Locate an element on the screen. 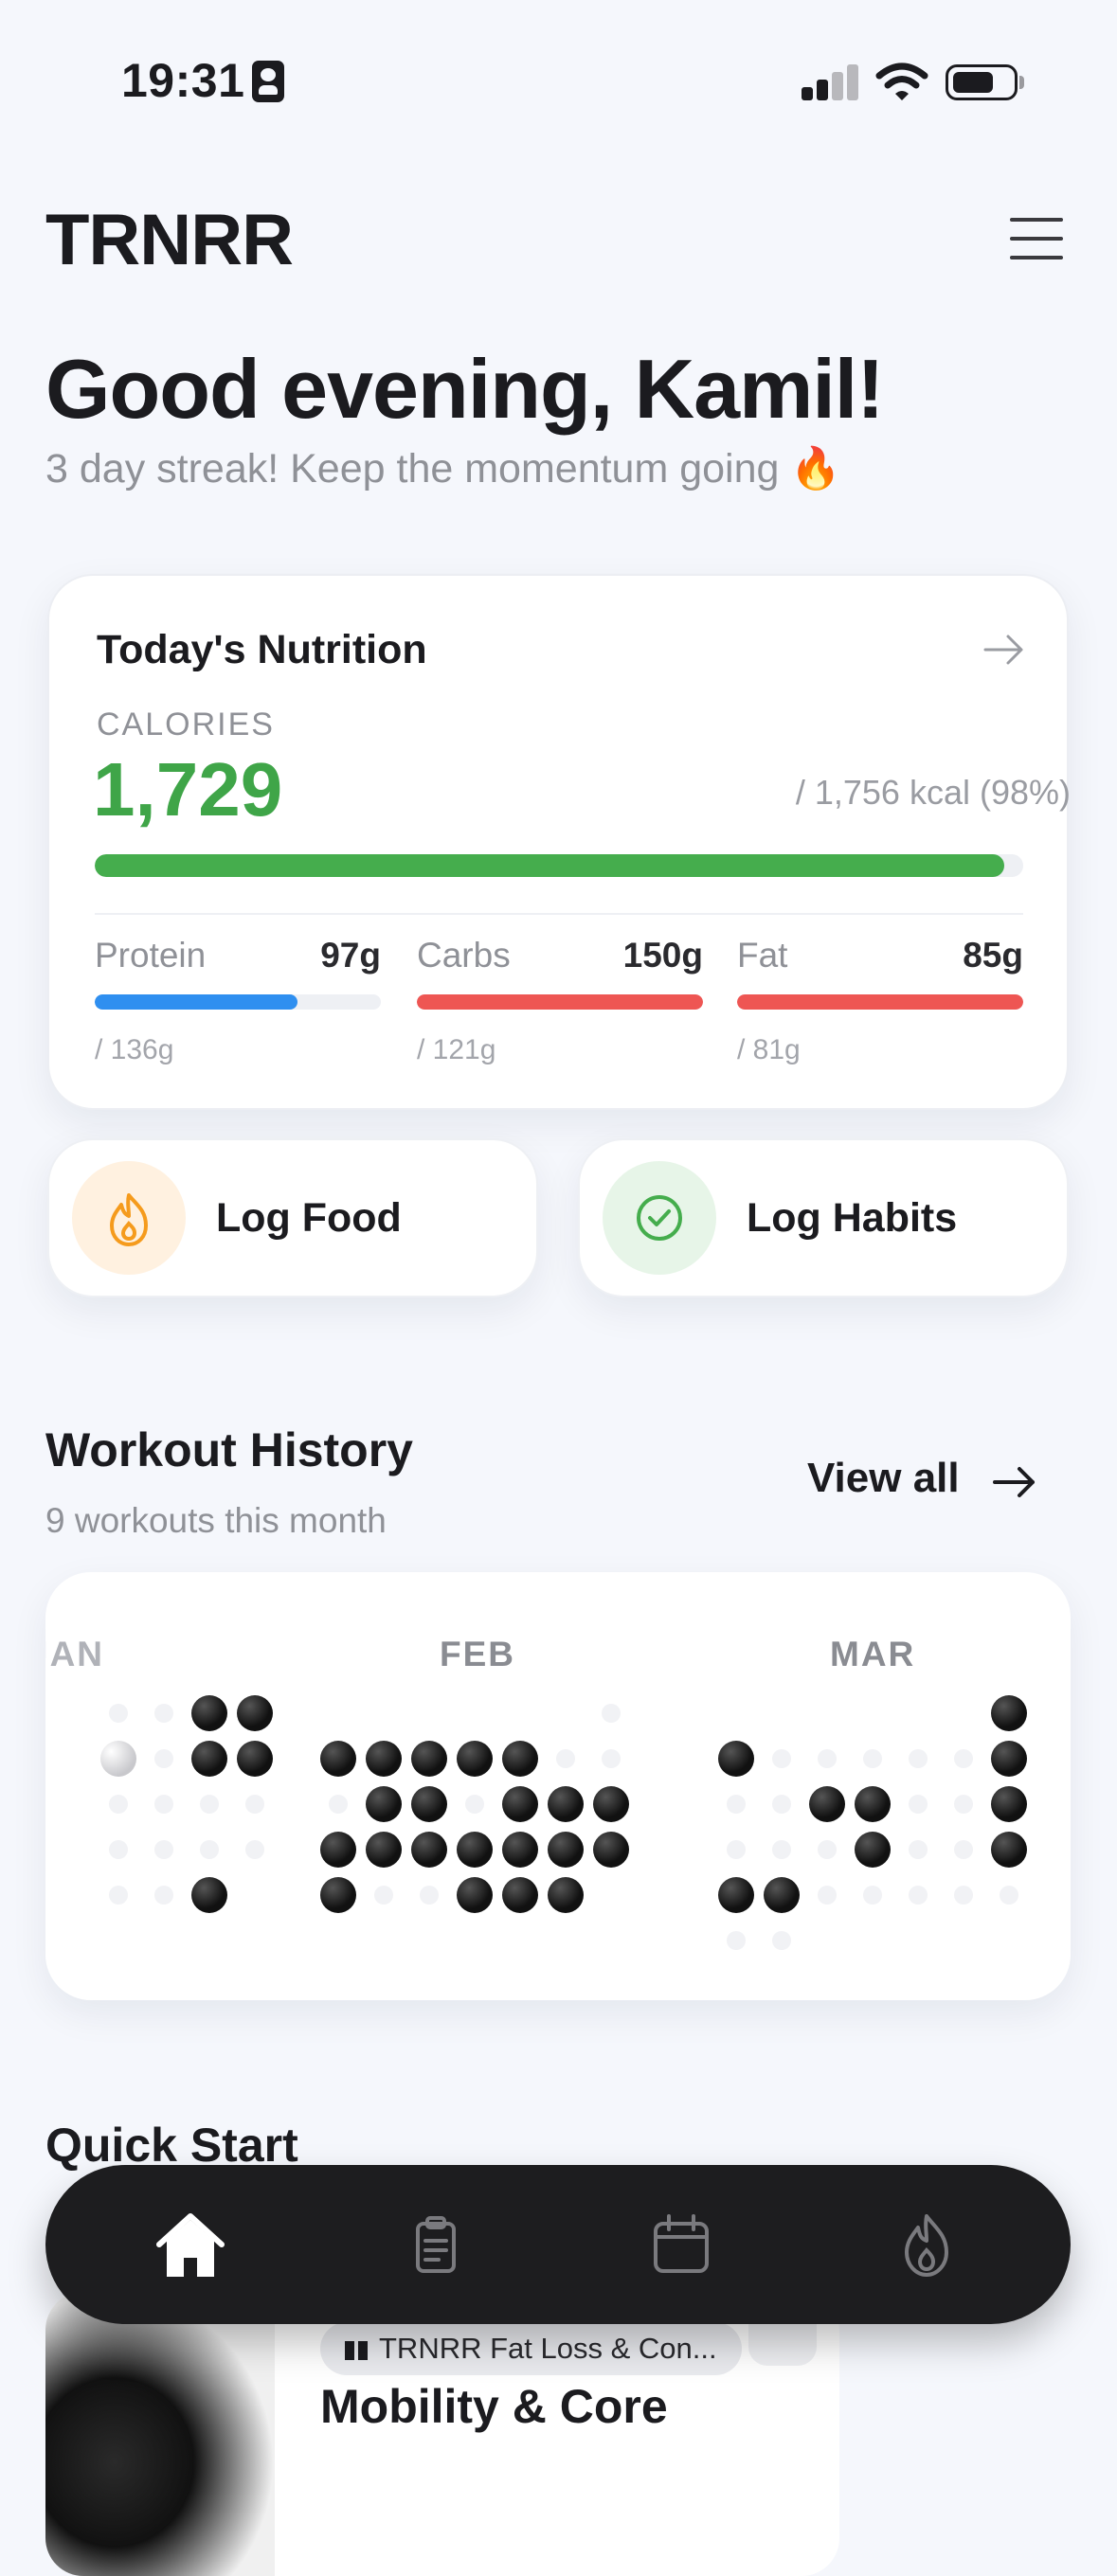  macro-fat: Fat 85g / 81g is located at coordinates (880, 999).